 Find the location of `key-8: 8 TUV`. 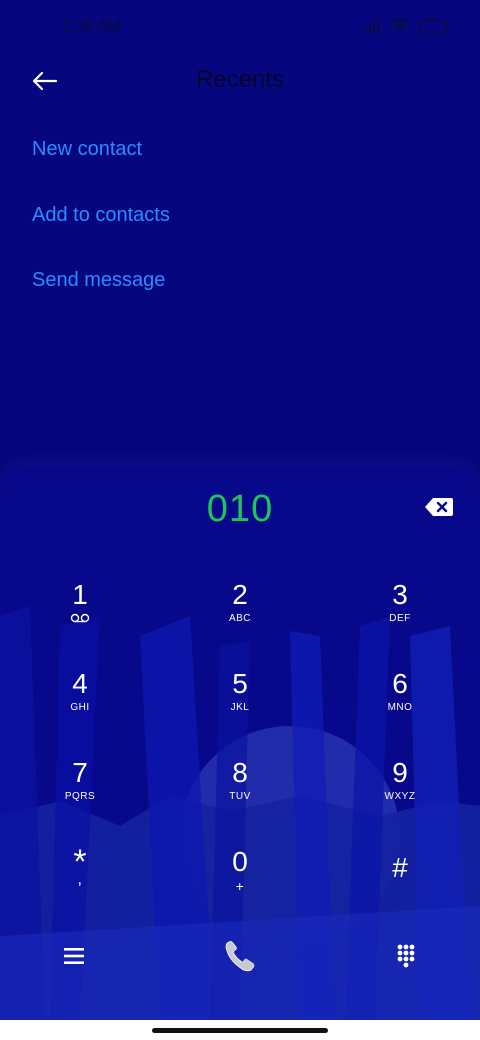

key-8: 8 TUV is located at coordinates (240, 798).